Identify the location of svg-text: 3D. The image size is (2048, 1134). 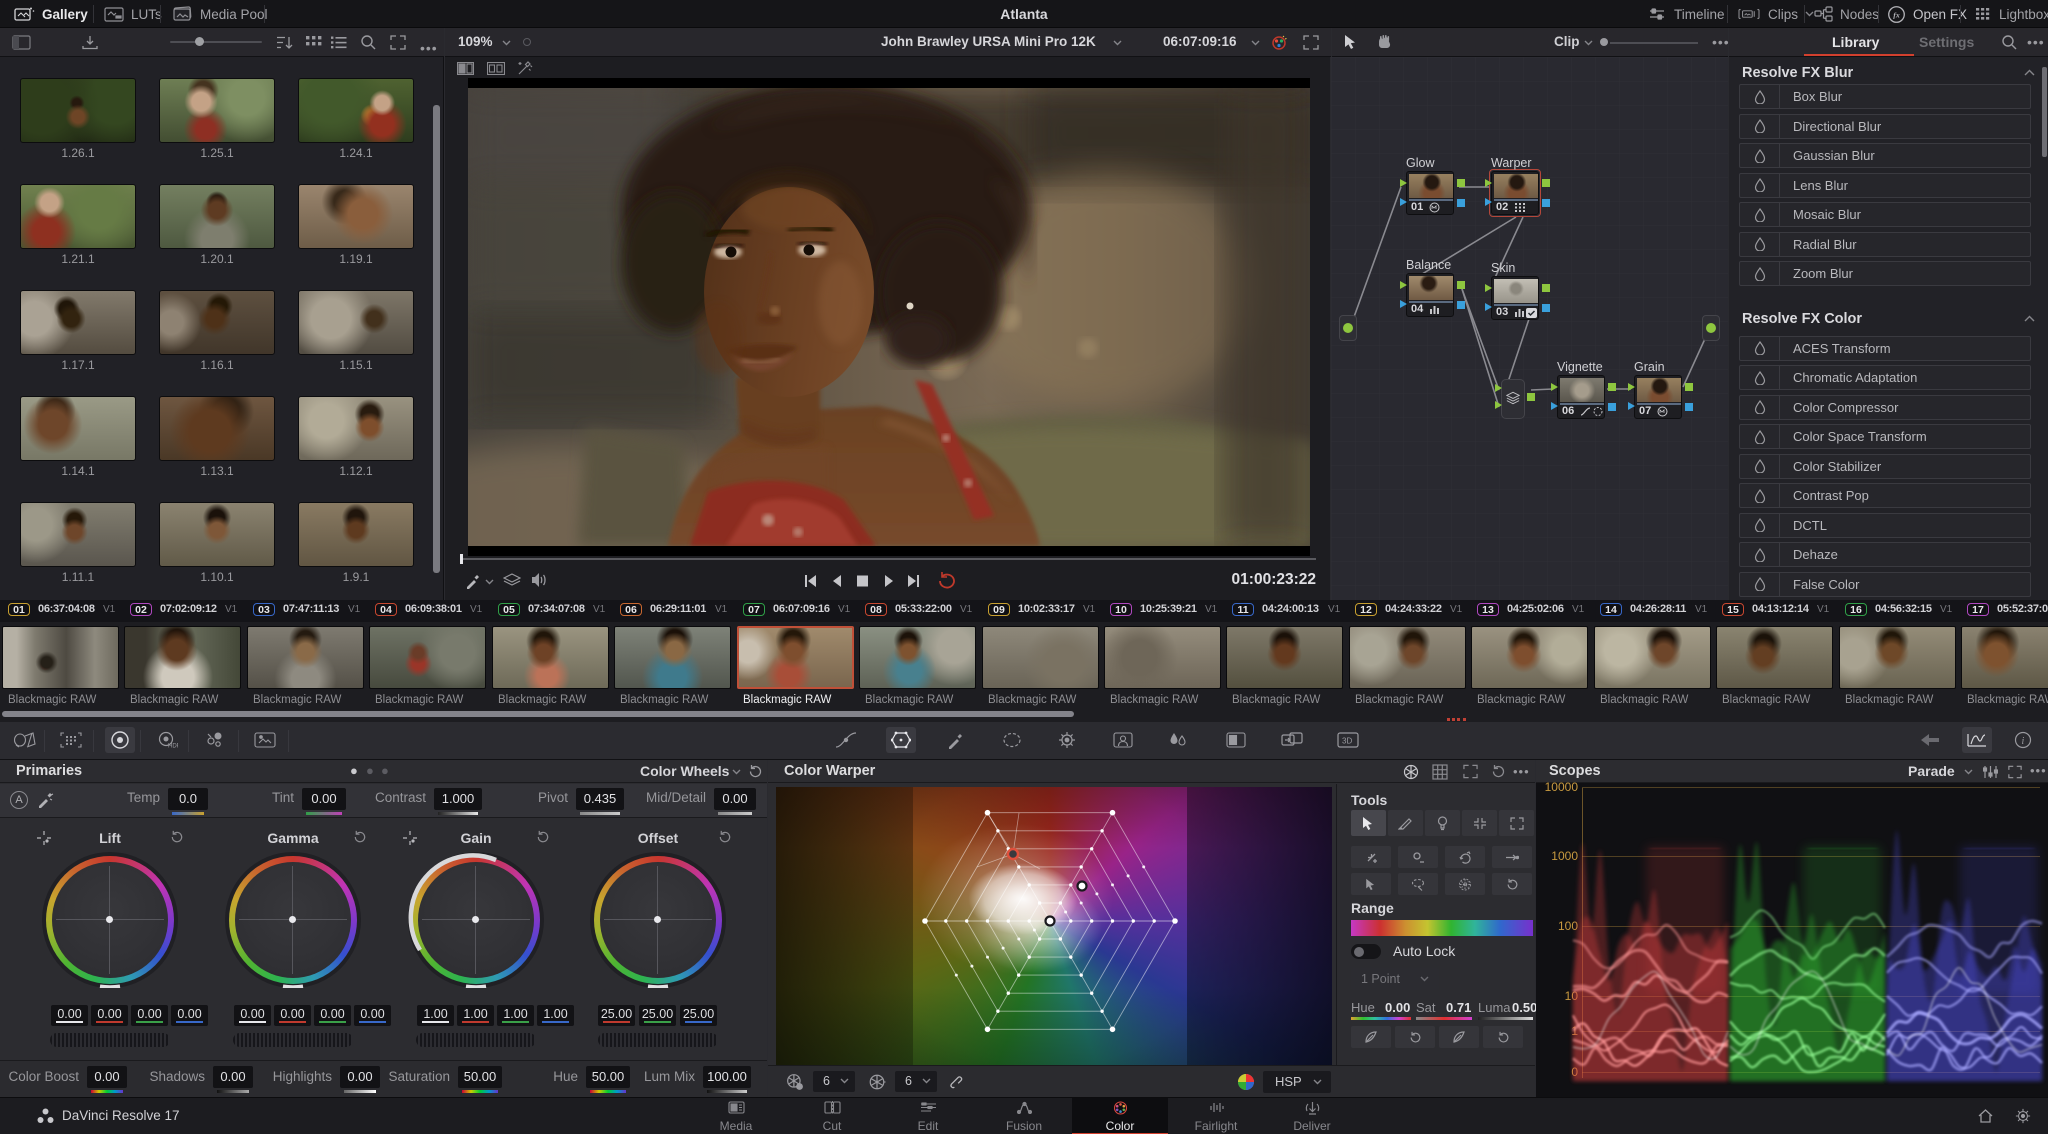
(1347, 741).